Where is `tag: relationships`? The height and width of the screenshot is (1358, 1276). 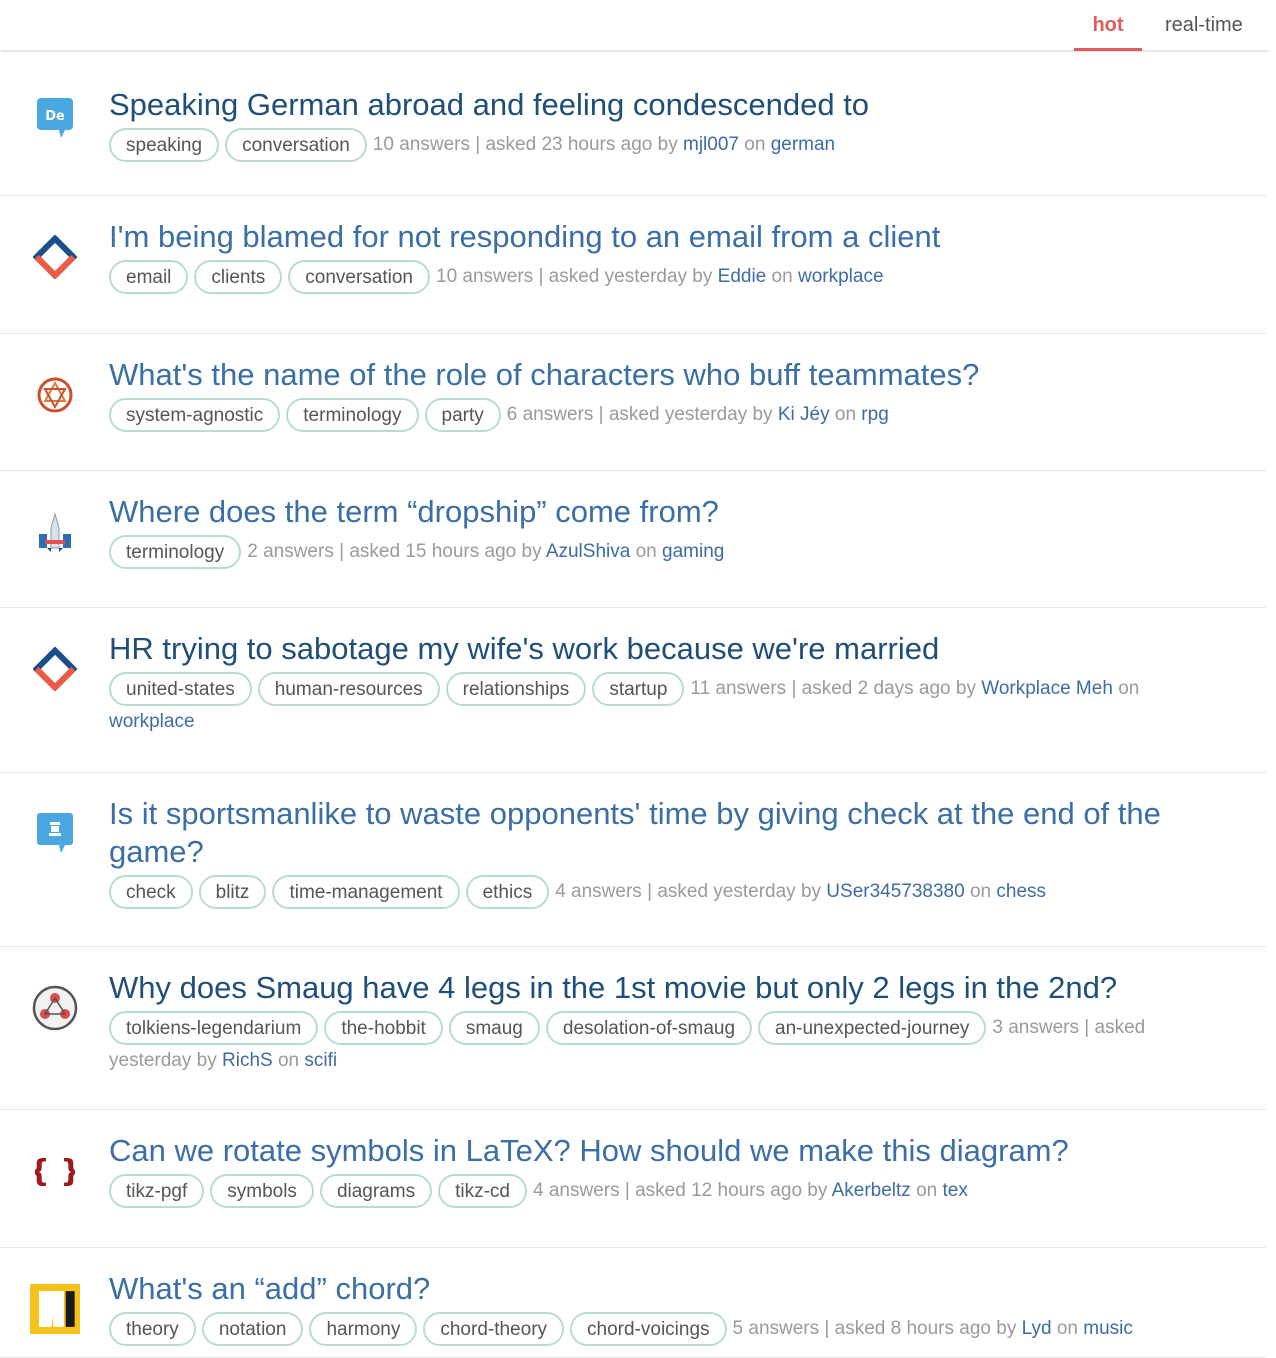 tag: relationships is located at coordinates (516, 689).